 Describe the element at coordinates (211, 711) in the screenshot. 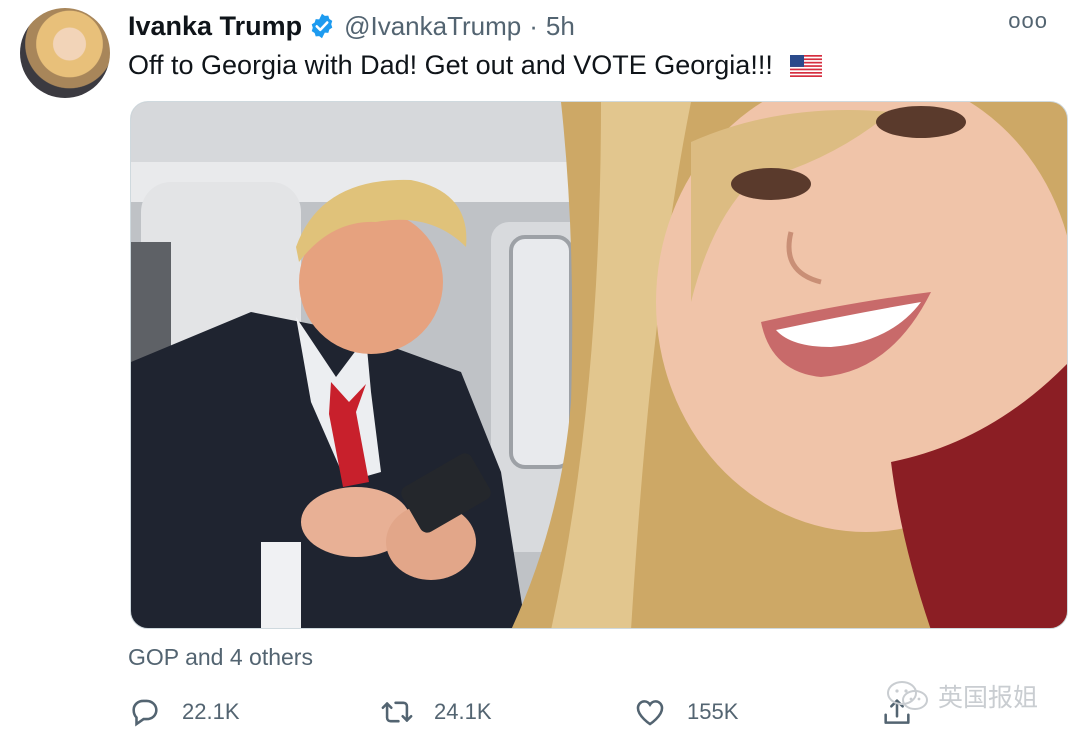

I see `reply-count: 22.1K` at that location.